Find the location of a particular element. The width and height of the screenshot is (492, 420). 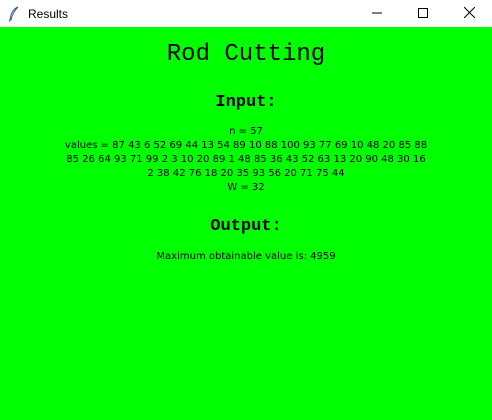

page-title: Rod Cutting is located at coordinates (246, 54).